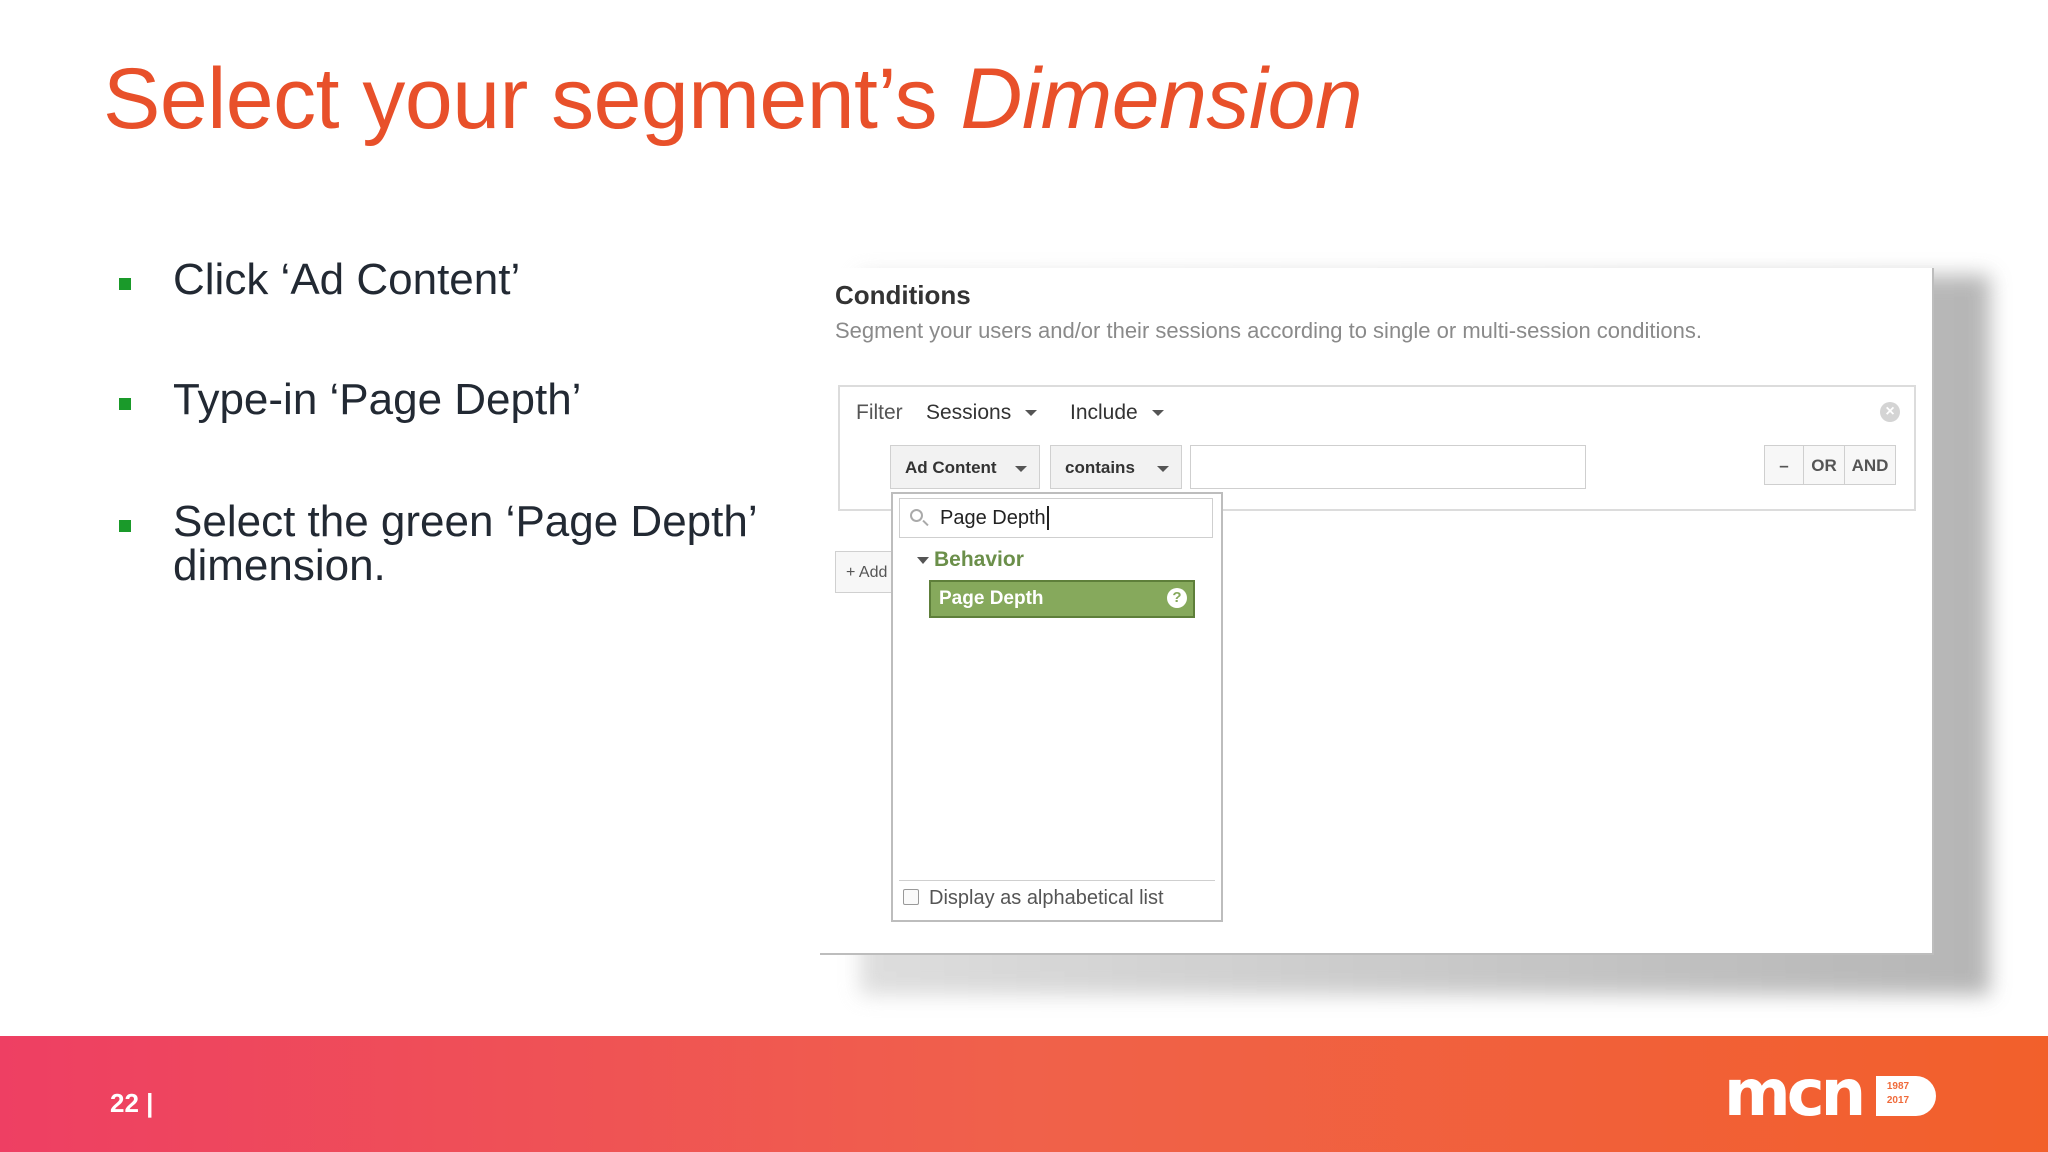 This screenshot has height=1152, width=2048. Describe the element at coordinates (1898, 1094) in the screenshot. I see `logo-years: 1987 2017` at that location.